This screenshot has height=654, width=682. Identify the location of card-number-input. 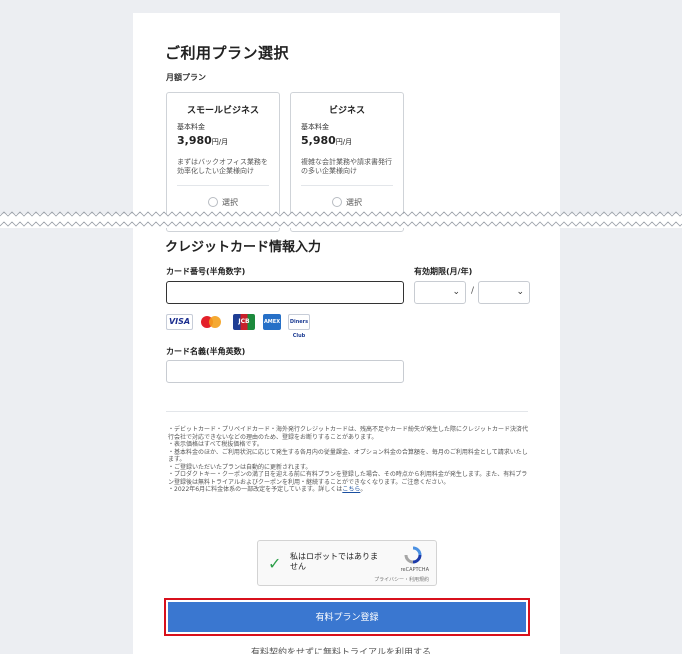
(285, 292).